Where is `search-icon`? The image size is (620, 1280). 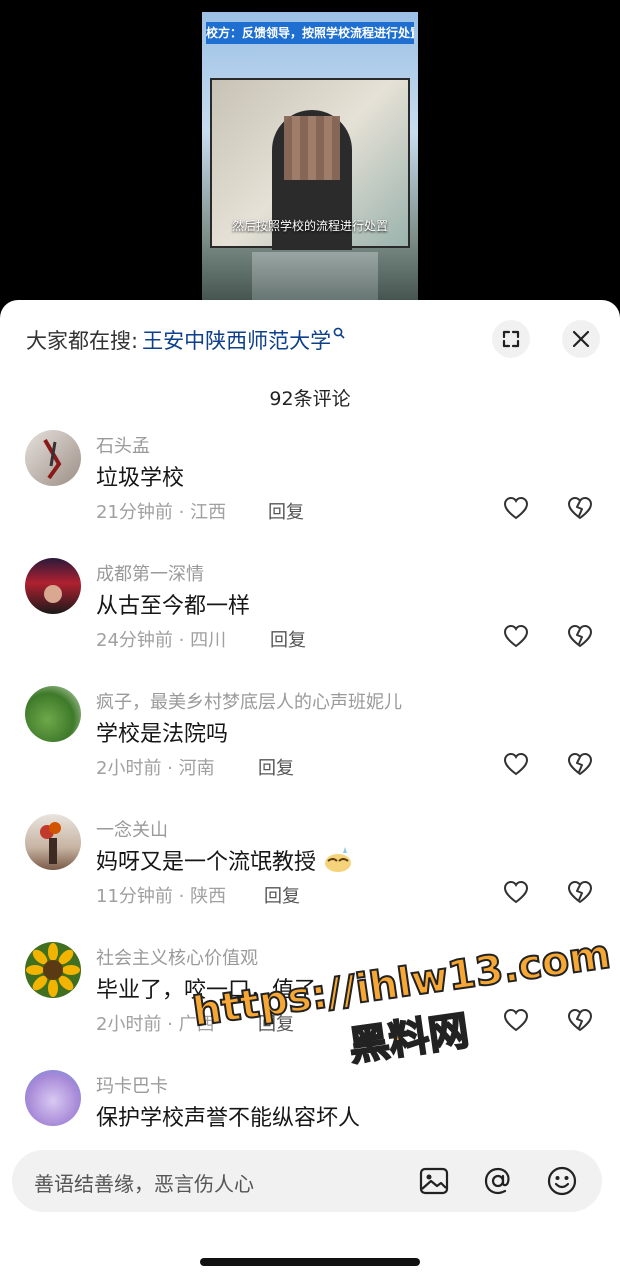
search-icon is located at coordinates (339, 334).